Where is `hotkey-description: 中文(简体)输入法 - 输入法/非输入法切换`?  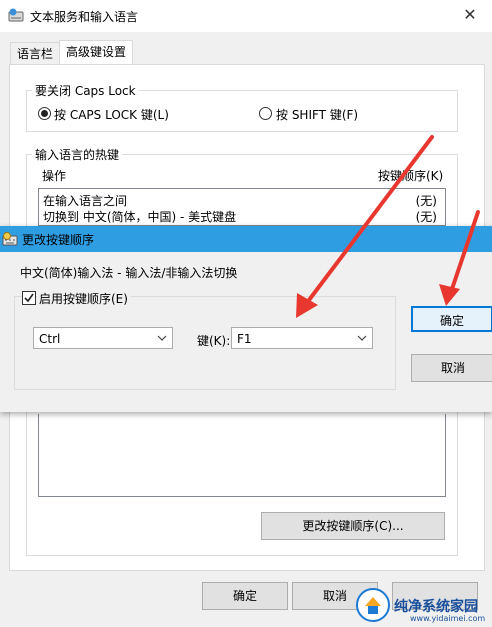
hotkey-description: 中文(简体)输入法 - 输入法/非输入法切换 is located at coordinates (129, 273).